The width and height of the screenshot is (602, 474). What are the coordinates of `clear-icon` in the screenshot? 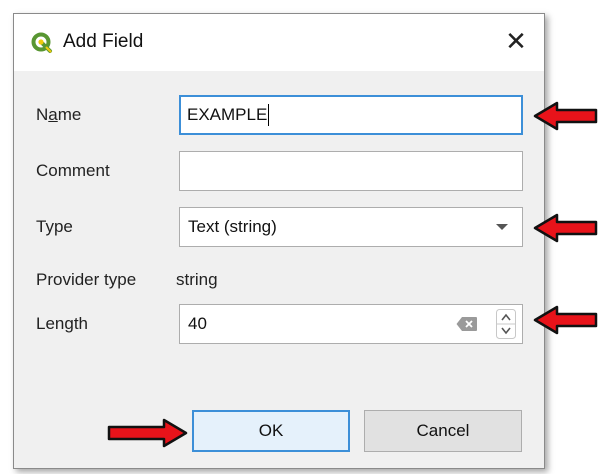 It's located at (467, 324).